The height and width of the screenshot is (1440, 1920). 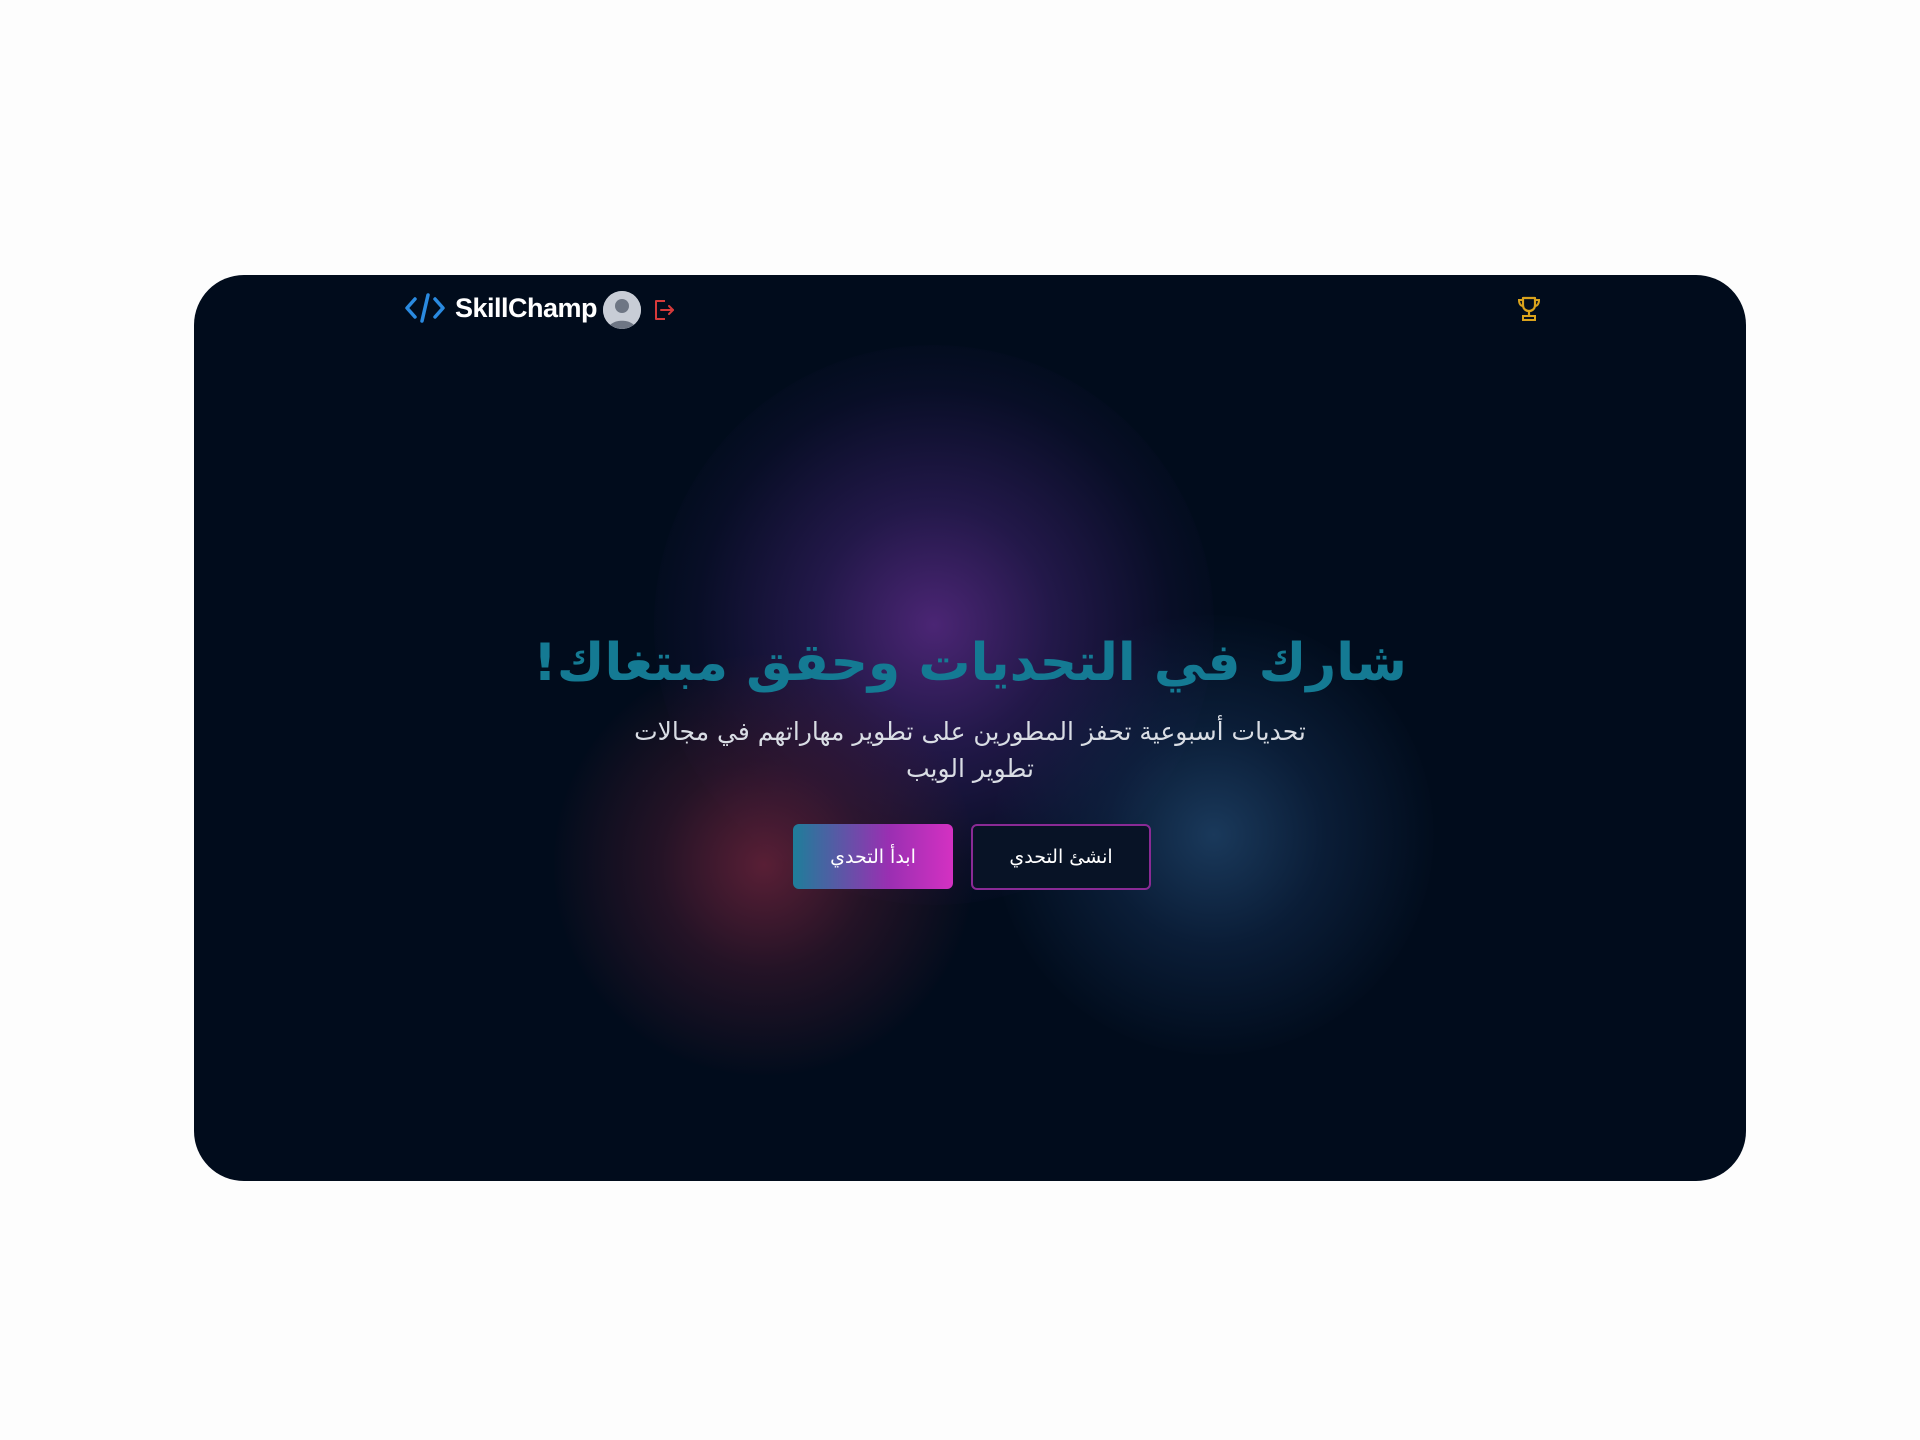 I want to click on create-challenge-button: انشئ التحدي, so click(x=1061, y=857).